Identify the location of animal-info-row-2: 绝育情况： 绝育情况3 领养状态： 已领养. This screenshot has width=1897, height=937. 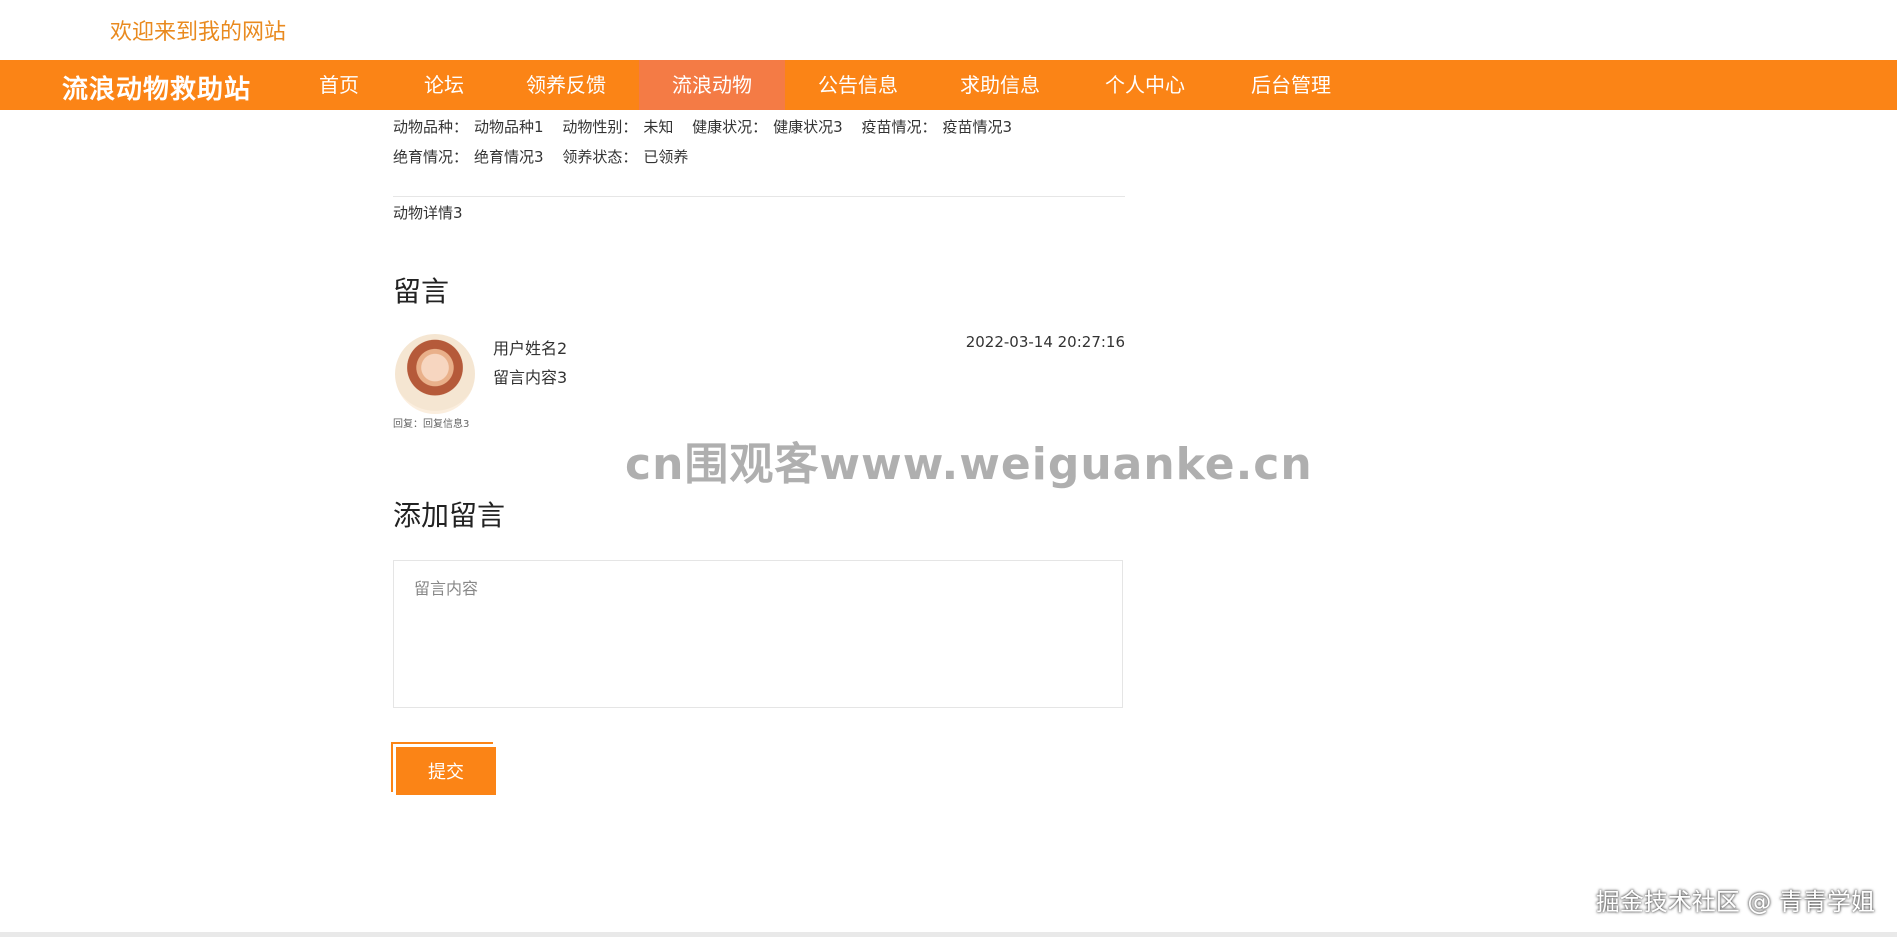
(547, 156).